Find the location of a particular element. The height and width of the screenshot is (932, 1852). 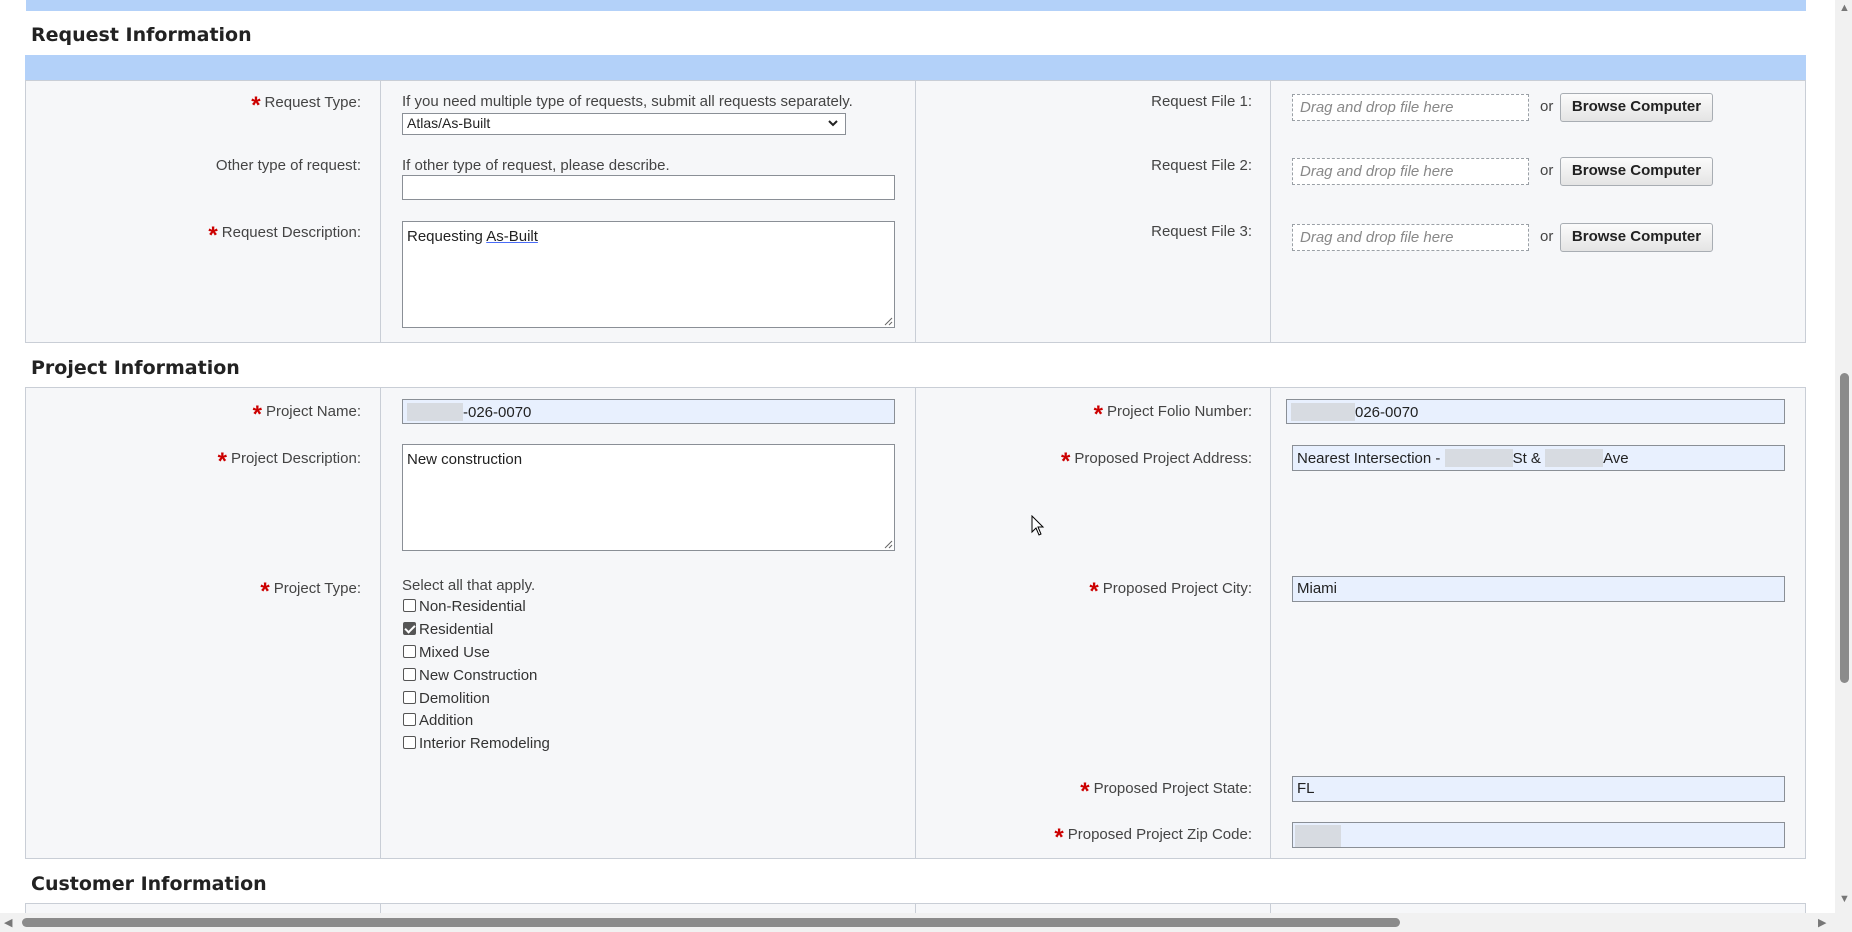

section-title-customer: Customer Information is located at coordinates (149, 884).